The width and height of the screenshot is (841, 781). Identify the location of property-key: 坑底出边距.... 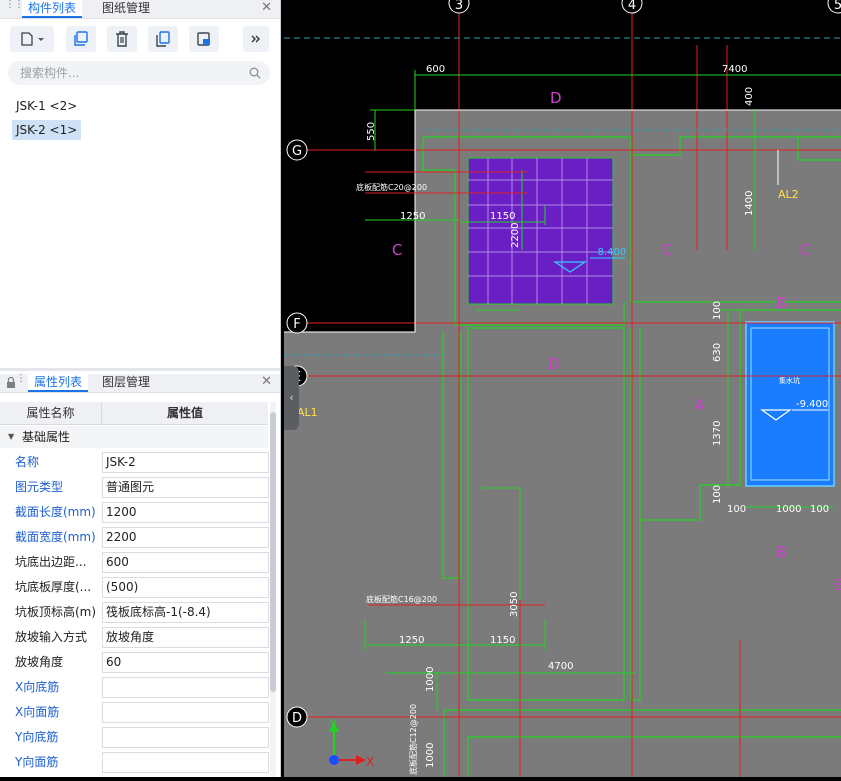
(51, 562).